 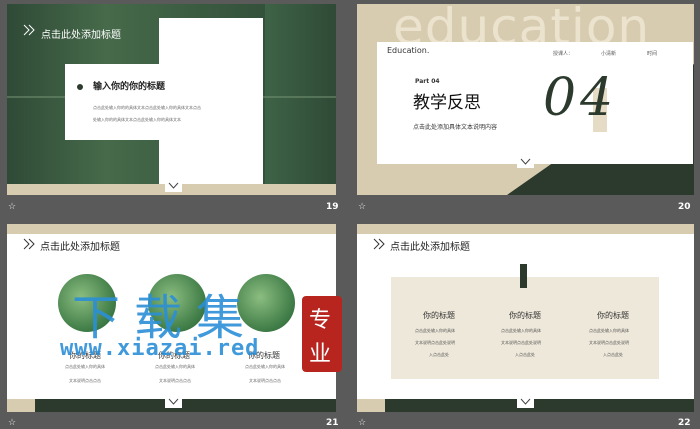 I want to click on watermark-url: www.xiazai.red, so click(x=160, y=348).